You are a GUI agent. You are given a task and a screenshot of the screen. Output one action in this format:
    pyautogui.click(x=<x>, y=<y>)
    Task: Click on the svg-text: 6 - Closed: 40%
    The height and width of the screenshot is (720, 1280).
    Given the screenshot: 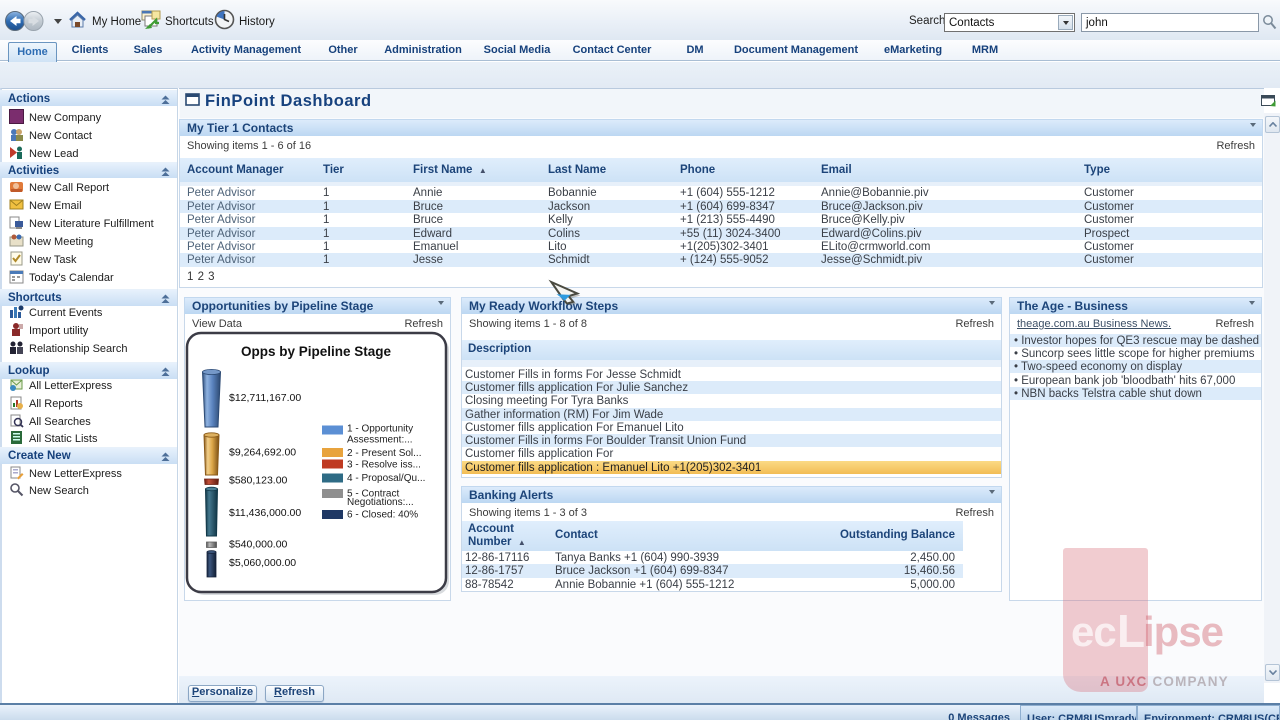 What is the action you would take?
    pyautogui.click(x=382, y=515)
    